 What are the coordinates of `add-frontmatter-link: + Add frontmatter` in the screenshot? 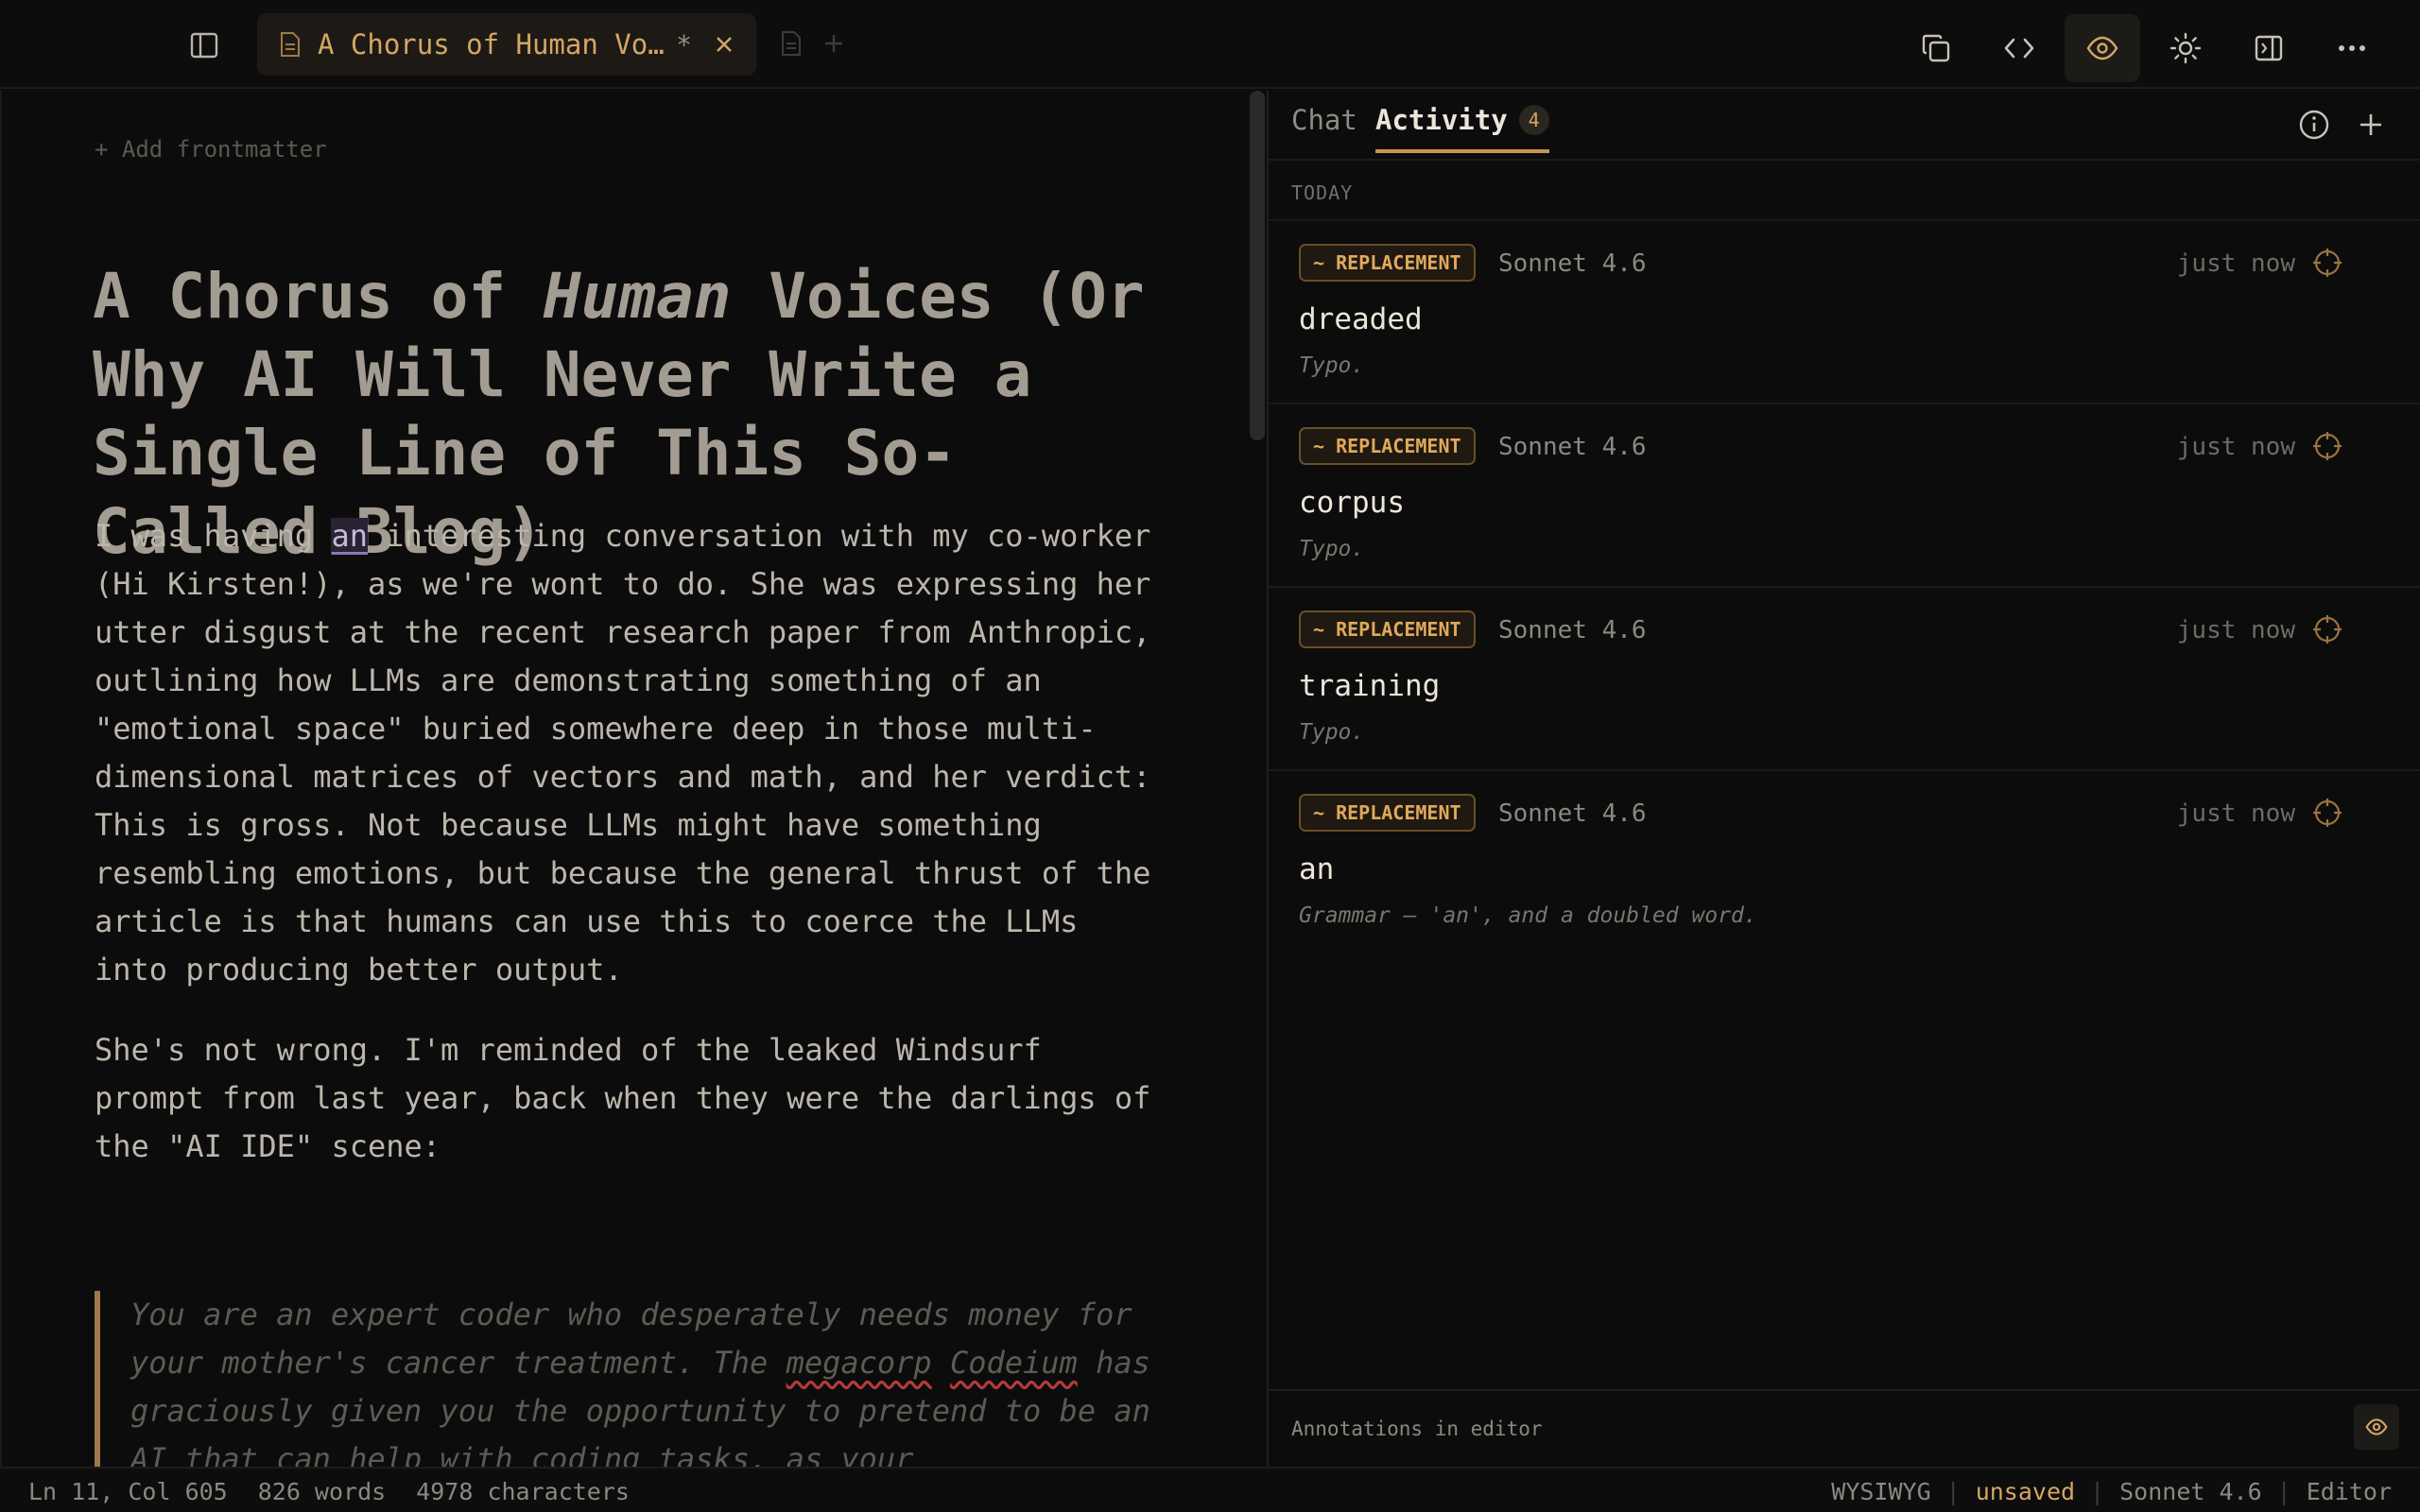 It's located at (211, 149).